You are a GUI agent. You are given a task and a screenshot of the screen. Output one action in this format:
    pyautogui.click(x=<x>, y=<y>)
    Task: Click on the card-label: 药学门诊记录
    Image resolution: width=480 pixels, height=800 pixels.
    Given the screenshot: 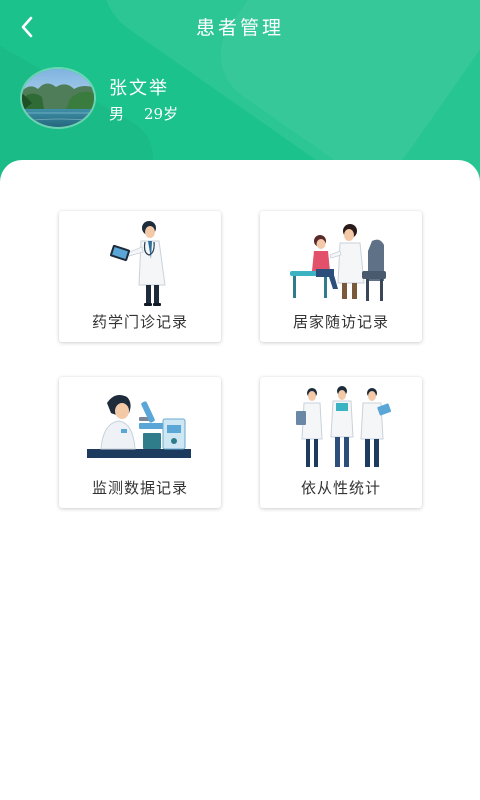 What is the action you would take?
    pyautogui.click(x=139, y=322)
    